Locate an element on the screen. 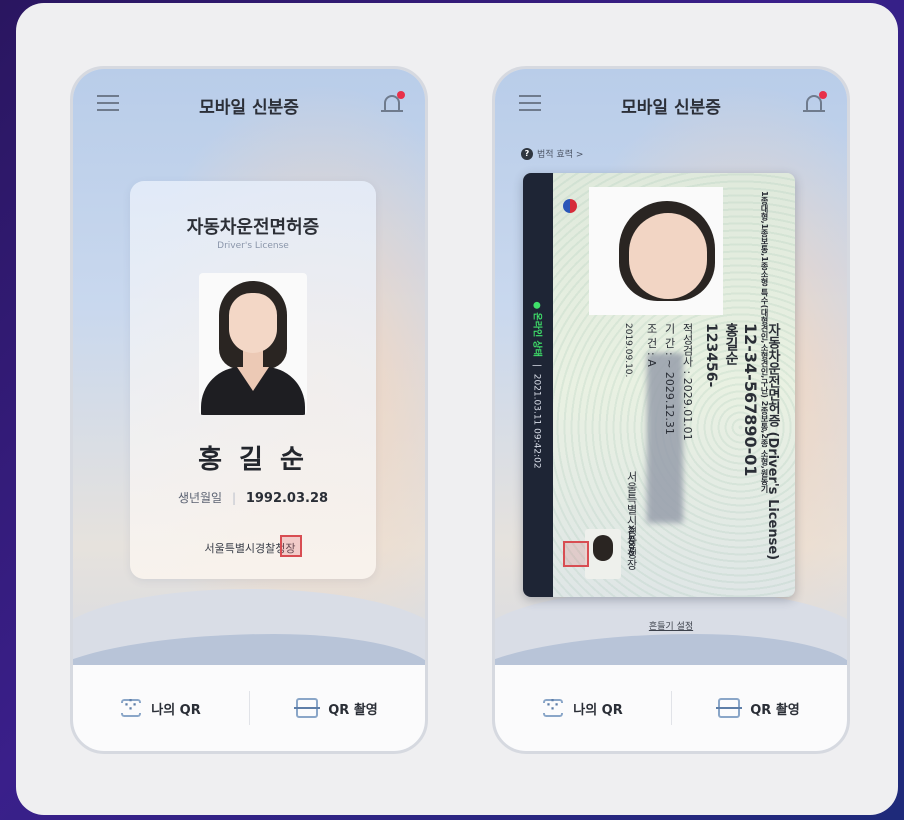  license-number: 12-34-567890-01 is located at coordinates (750, 400).